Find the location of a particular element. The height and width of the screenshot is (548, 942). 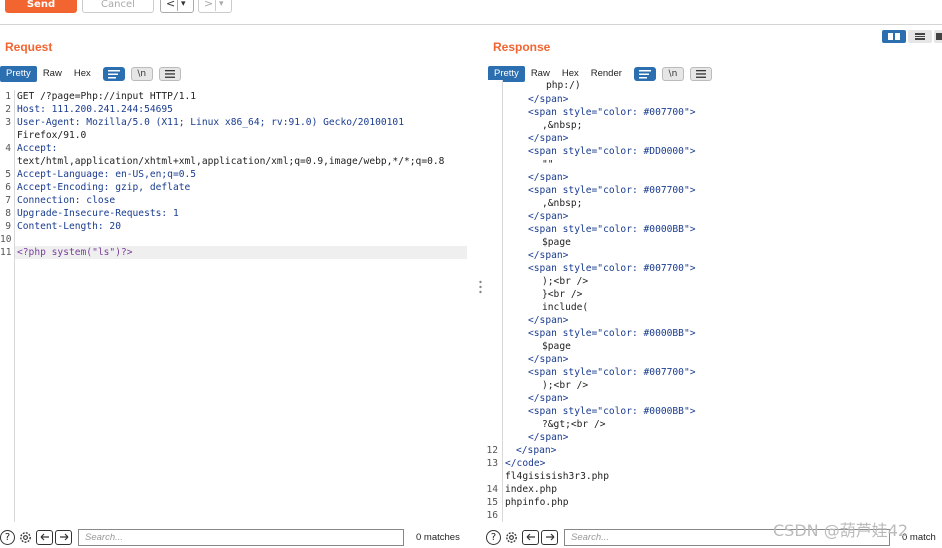

response-line: phpinfo.php is located at coordinates (537, 502).